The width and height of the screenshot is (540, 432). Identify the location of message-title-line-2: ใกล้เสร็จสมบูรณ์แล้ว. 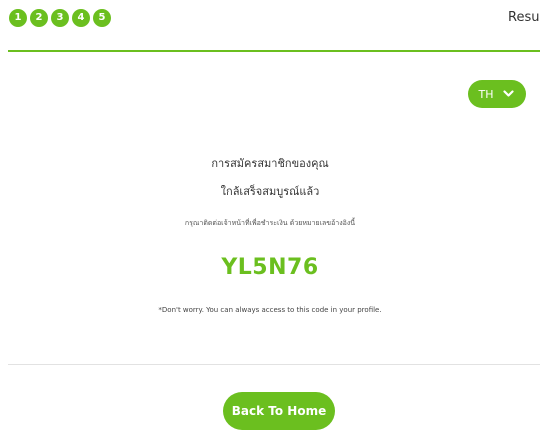
(270, 191).